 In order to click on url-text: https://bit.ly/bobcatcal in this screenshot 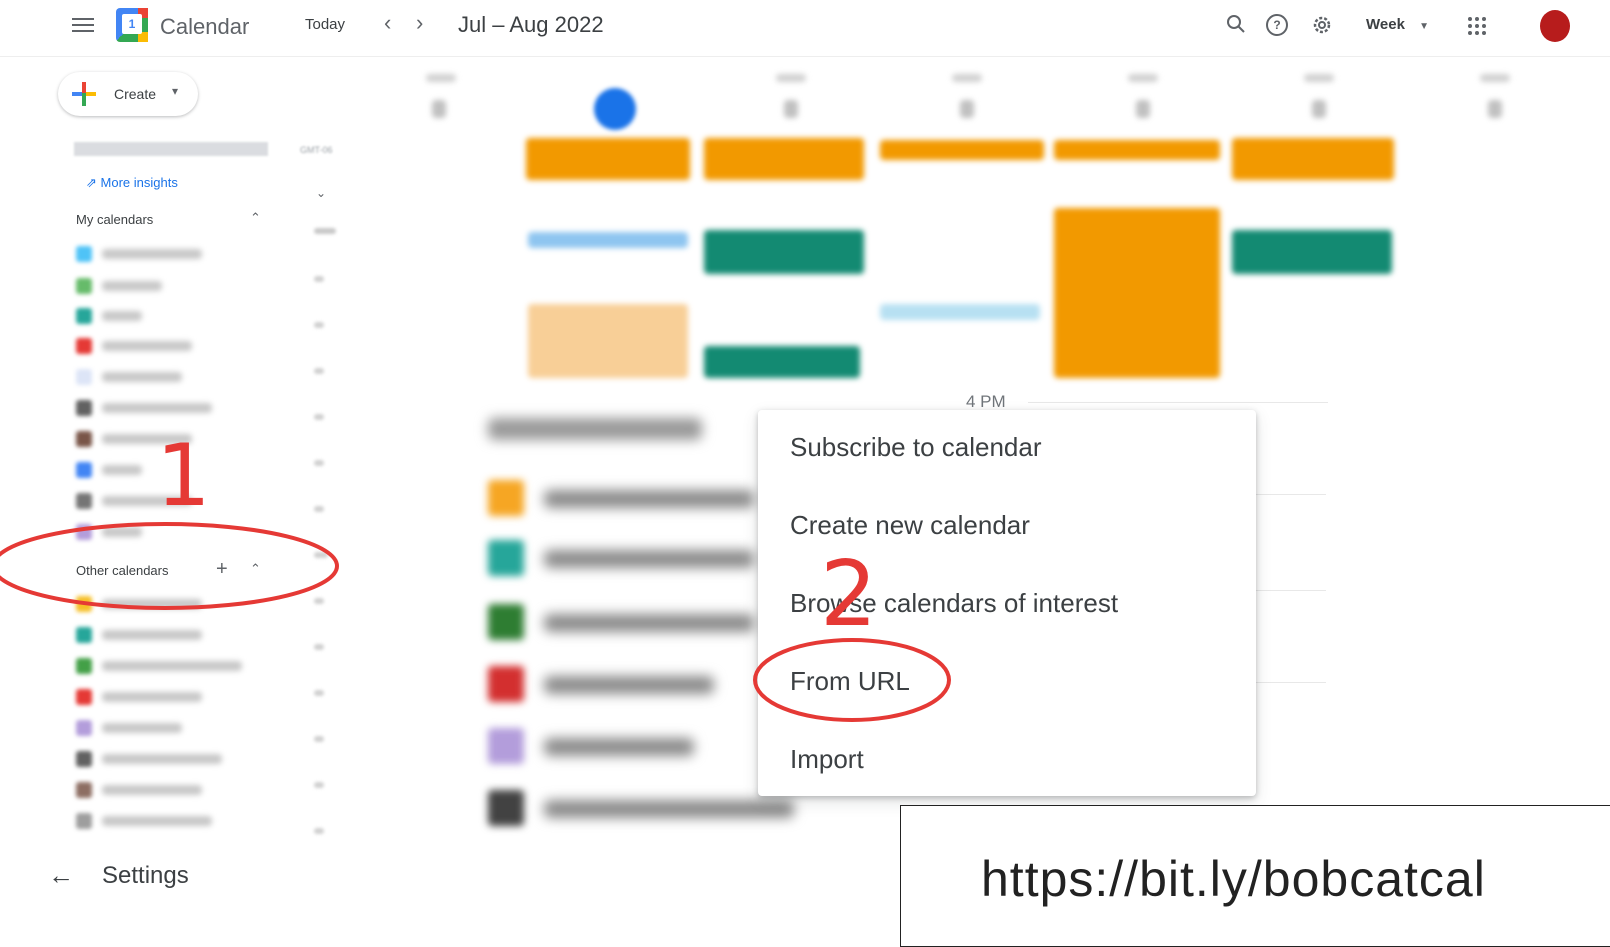, I will do `click(1233, 879)`.